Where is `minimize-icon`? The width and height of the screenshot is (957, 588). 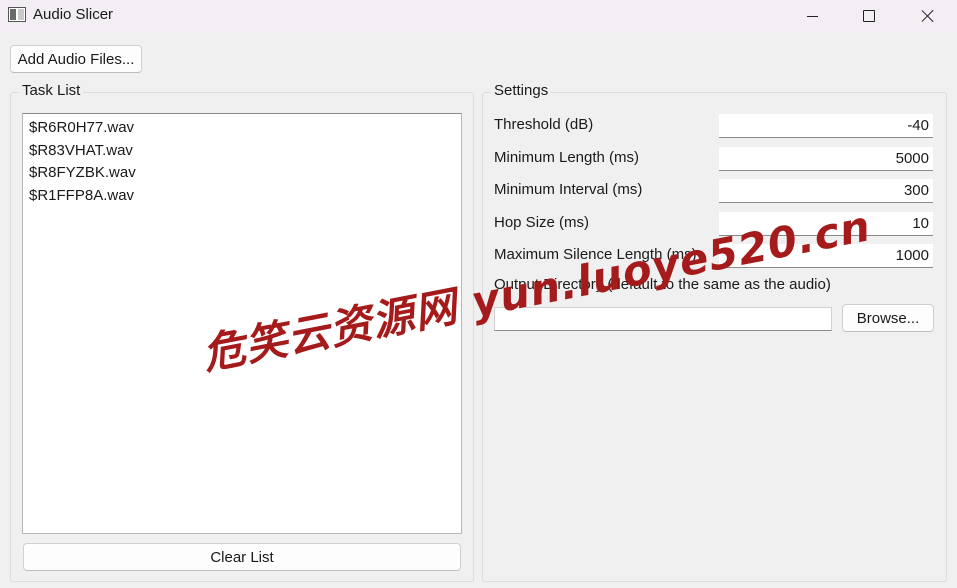 minimize-icon is located at coordinates (812, 16).